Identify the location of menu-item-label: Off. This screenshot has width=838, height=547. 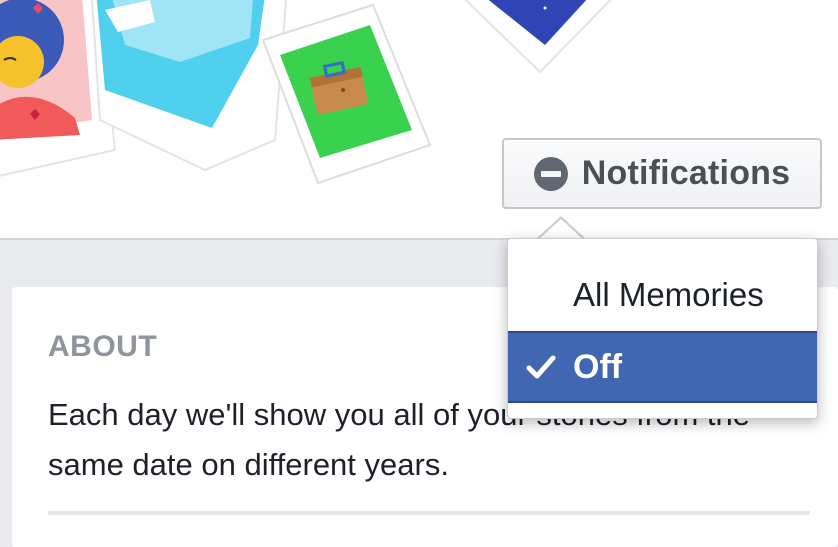
(598, 366).